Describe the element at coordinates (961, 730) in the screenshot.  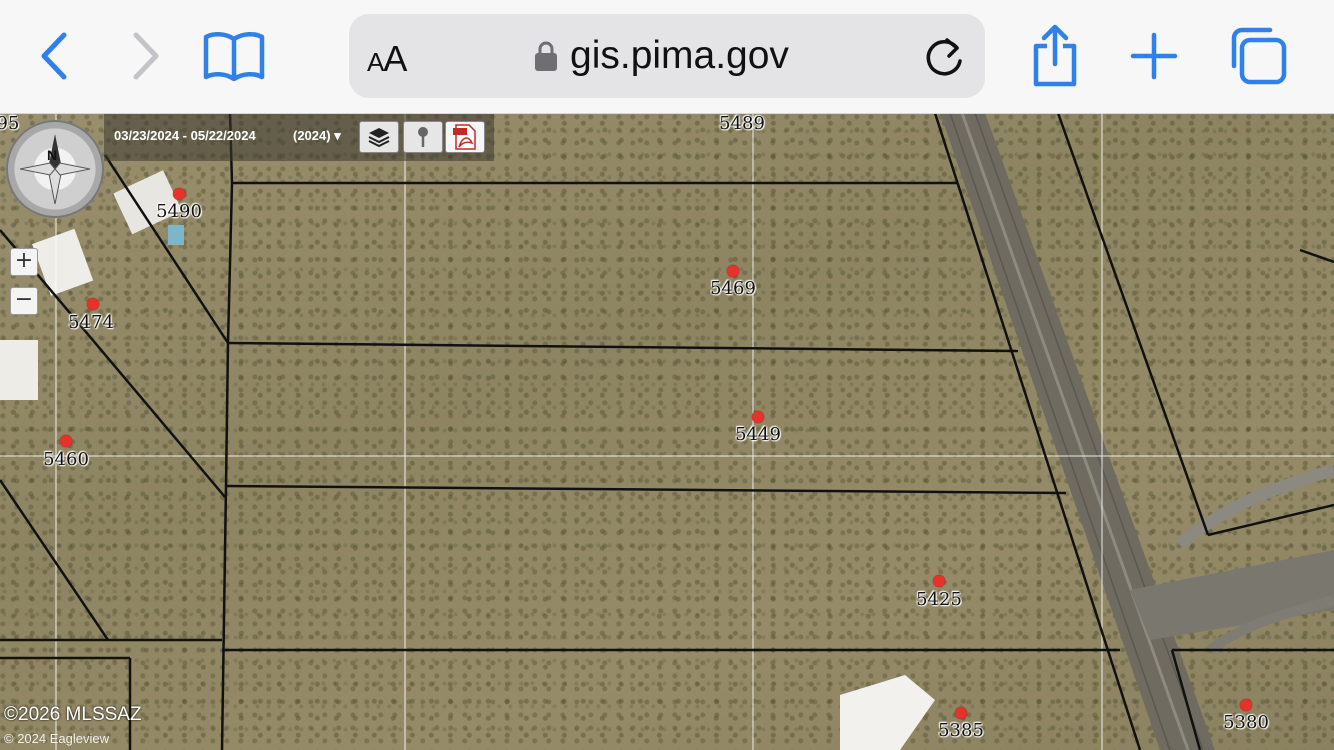
I see `parcel-label: 5385` at that location.